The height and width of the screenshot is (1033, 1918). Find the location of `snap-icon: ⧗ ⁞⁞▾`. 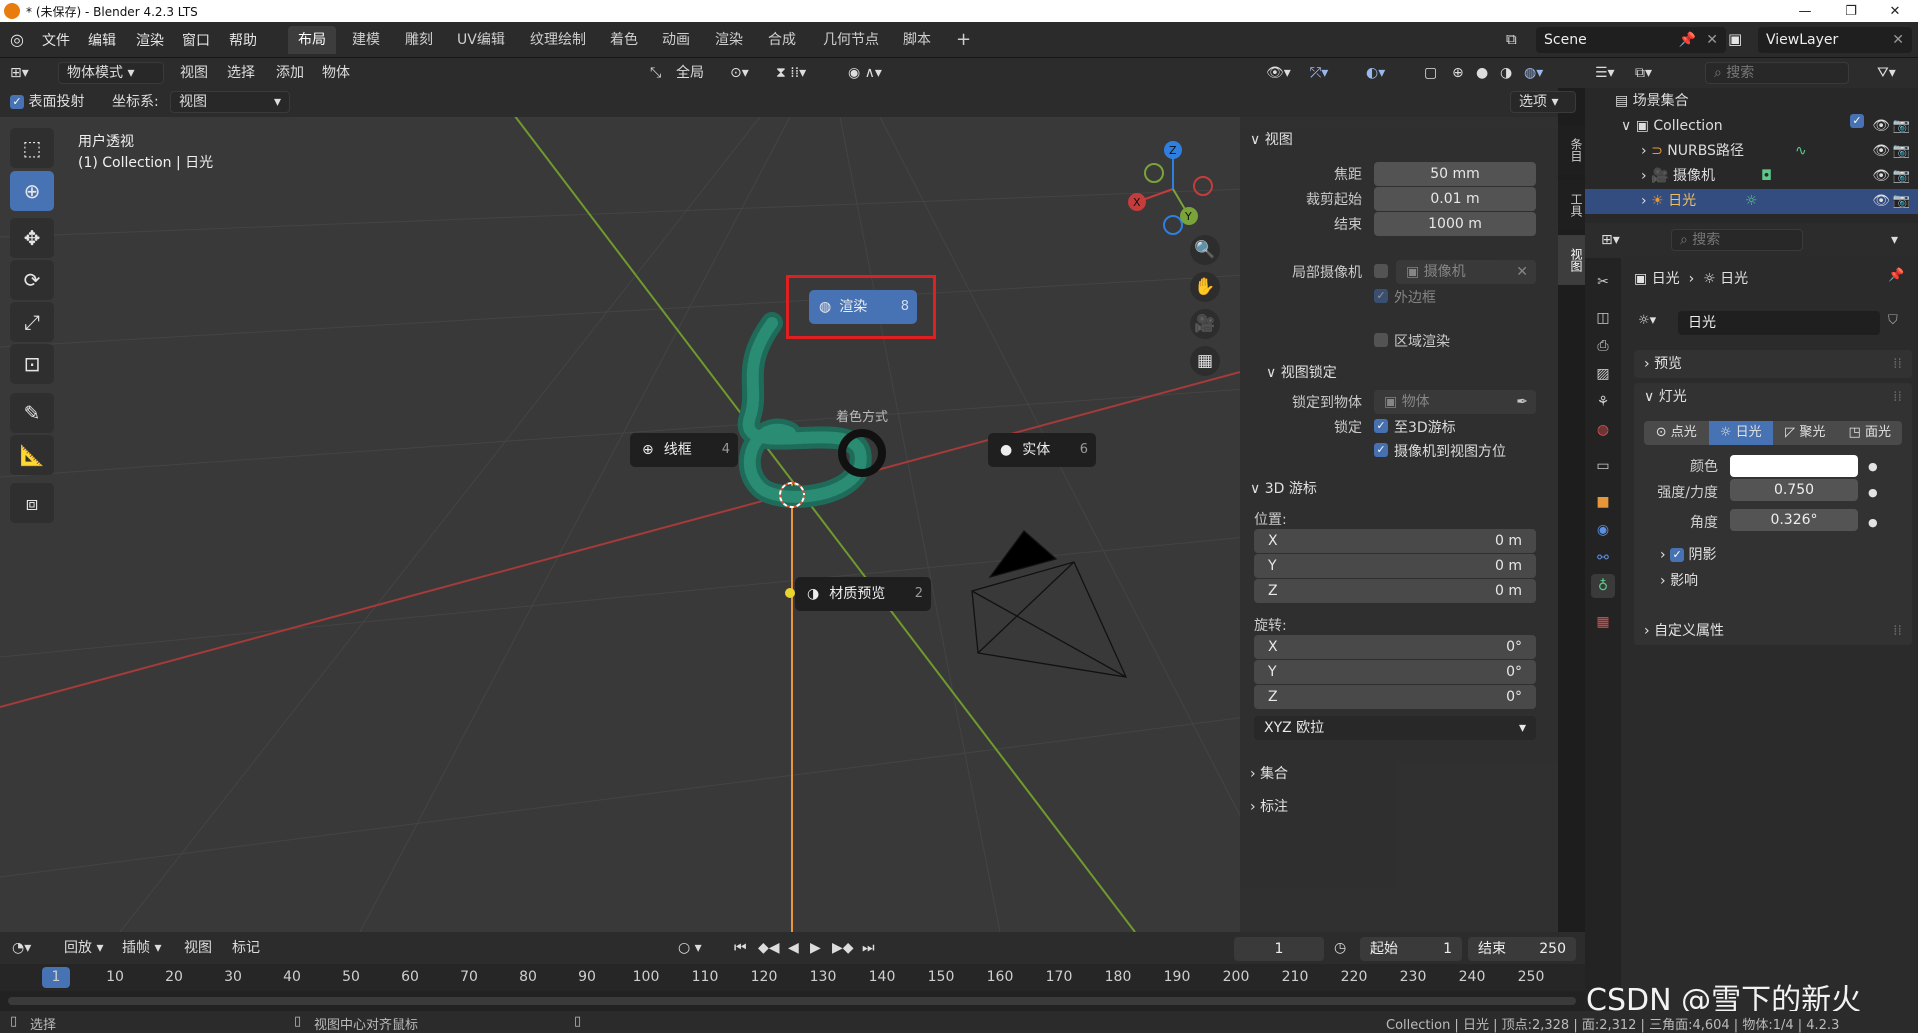

snap-icon: ⧗ ⁞⁞▾ is located at coordinates (791, 73).